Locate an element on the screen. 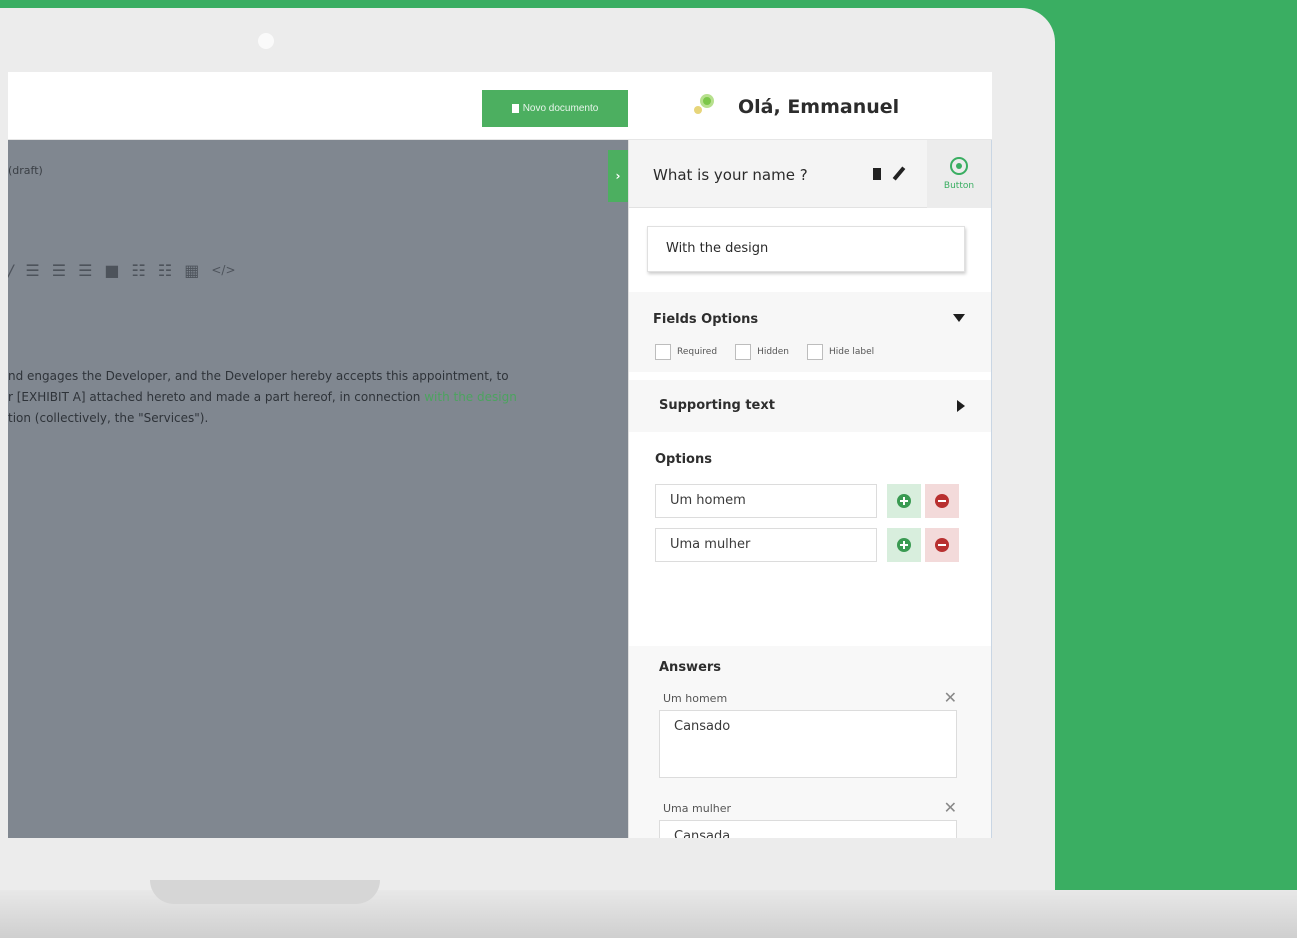 Image resolution: width=1297 pixels, height=938 pixels. option-input: Um homem is located at coordinates (766, 501).